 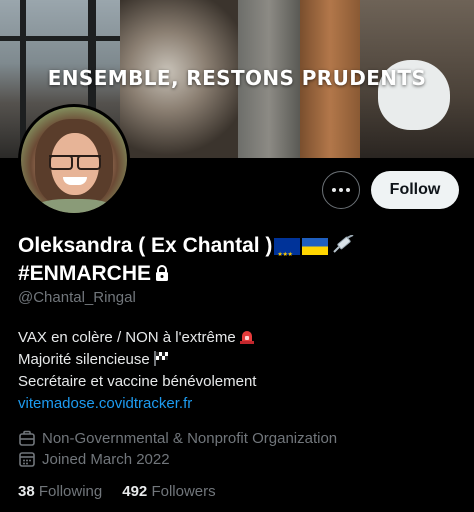 I want to click on siren-icon, so click(x=246, y=337).